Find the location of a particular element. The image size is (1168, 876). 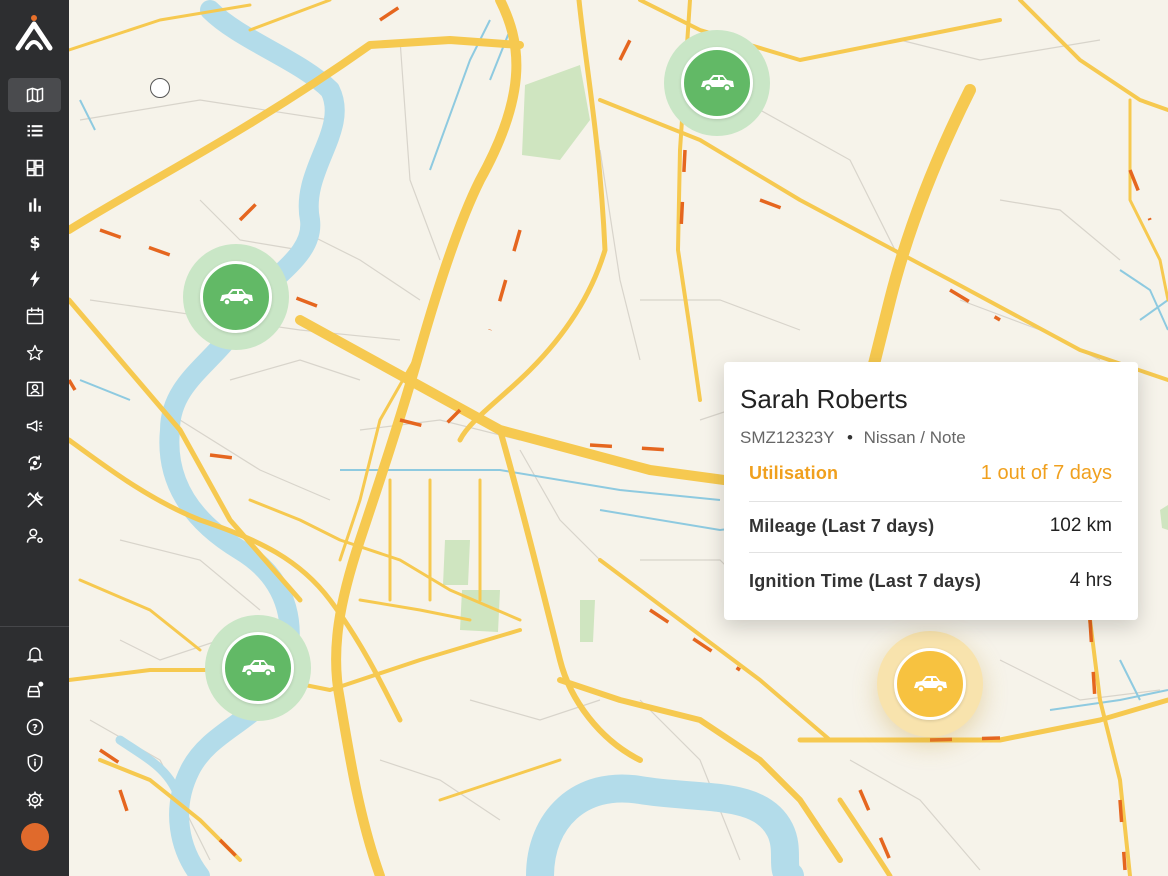

vehicle-subtitle: SMZ12323Y • Nissan / Note is located at coordinates (853, 438).